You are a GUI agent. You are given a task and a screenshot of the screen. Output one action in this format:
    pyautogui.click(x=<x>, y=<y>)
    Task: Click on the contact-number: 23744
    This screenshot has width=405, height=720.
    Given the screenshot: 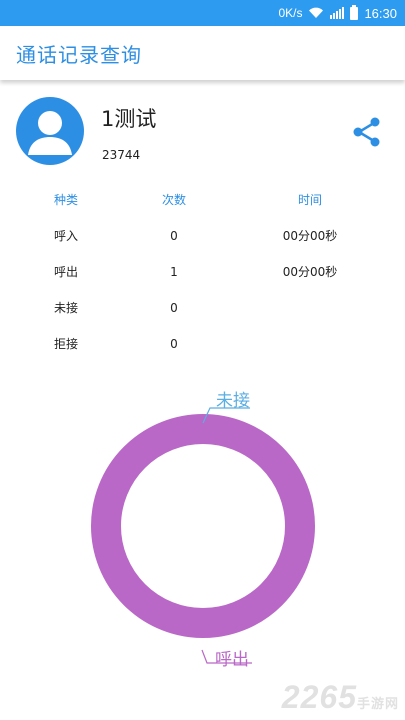 What is the action you would take?
    pyautogui.click(x=121, y=155)
    